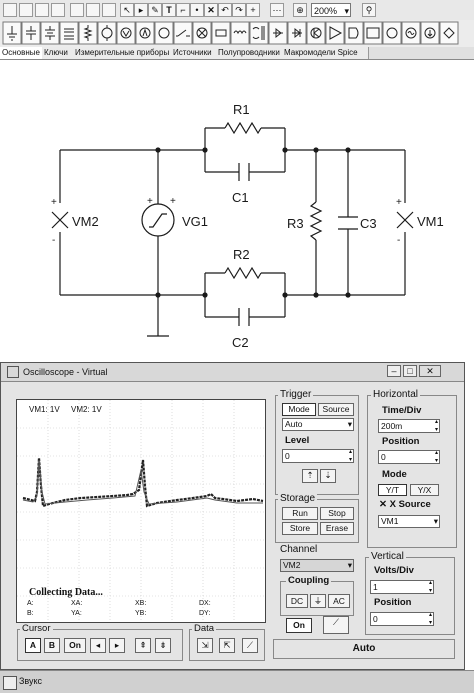 The image size is (474, 693). I want to click on erase-button: Erase, so click(337, 528).